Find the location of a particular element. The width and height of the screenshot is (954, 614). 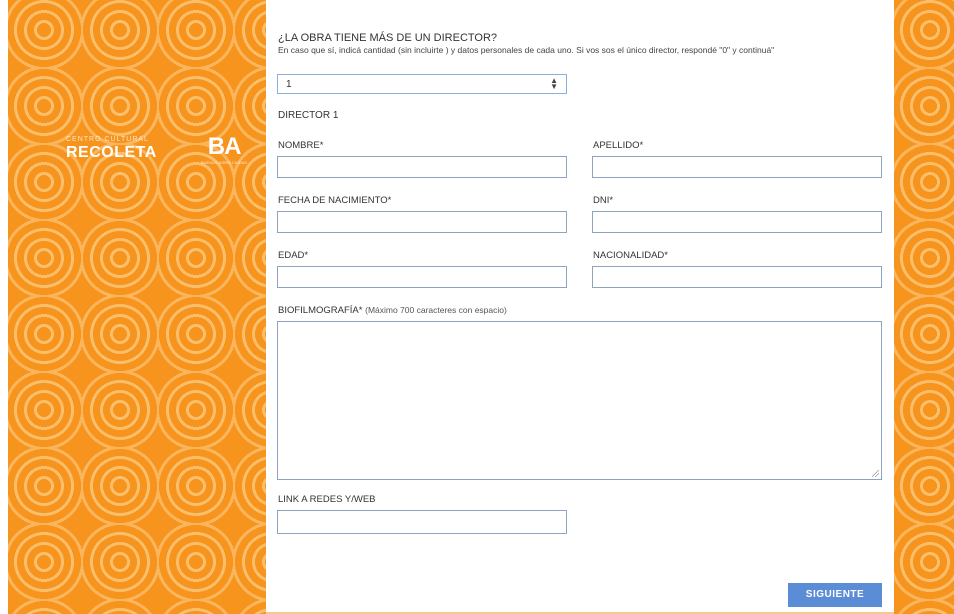

dni-field is located at coordinates (737, 222).